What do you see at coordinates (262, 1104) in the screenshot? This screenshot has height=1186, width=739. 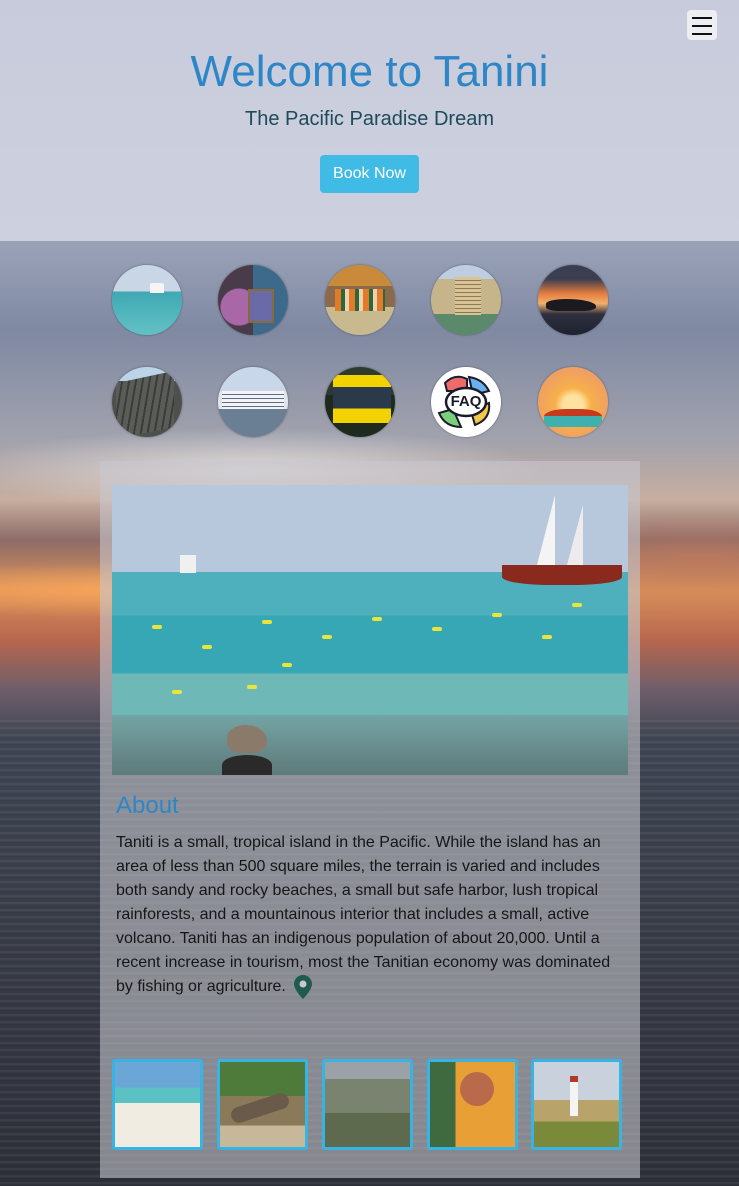 I see `gallery-image-driftwood` at bounding box center [262, 1104].